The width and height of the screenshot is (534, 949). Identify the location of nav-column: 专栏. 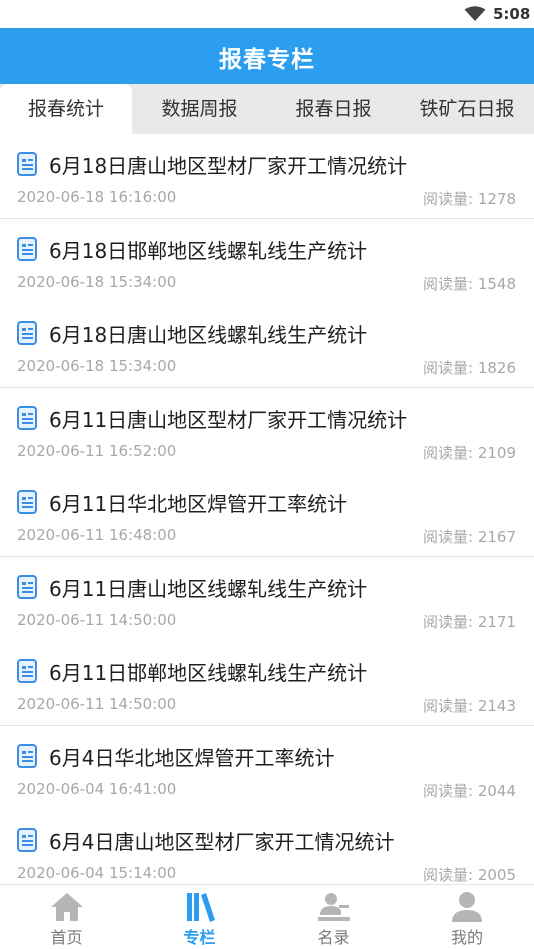
(199, 917).